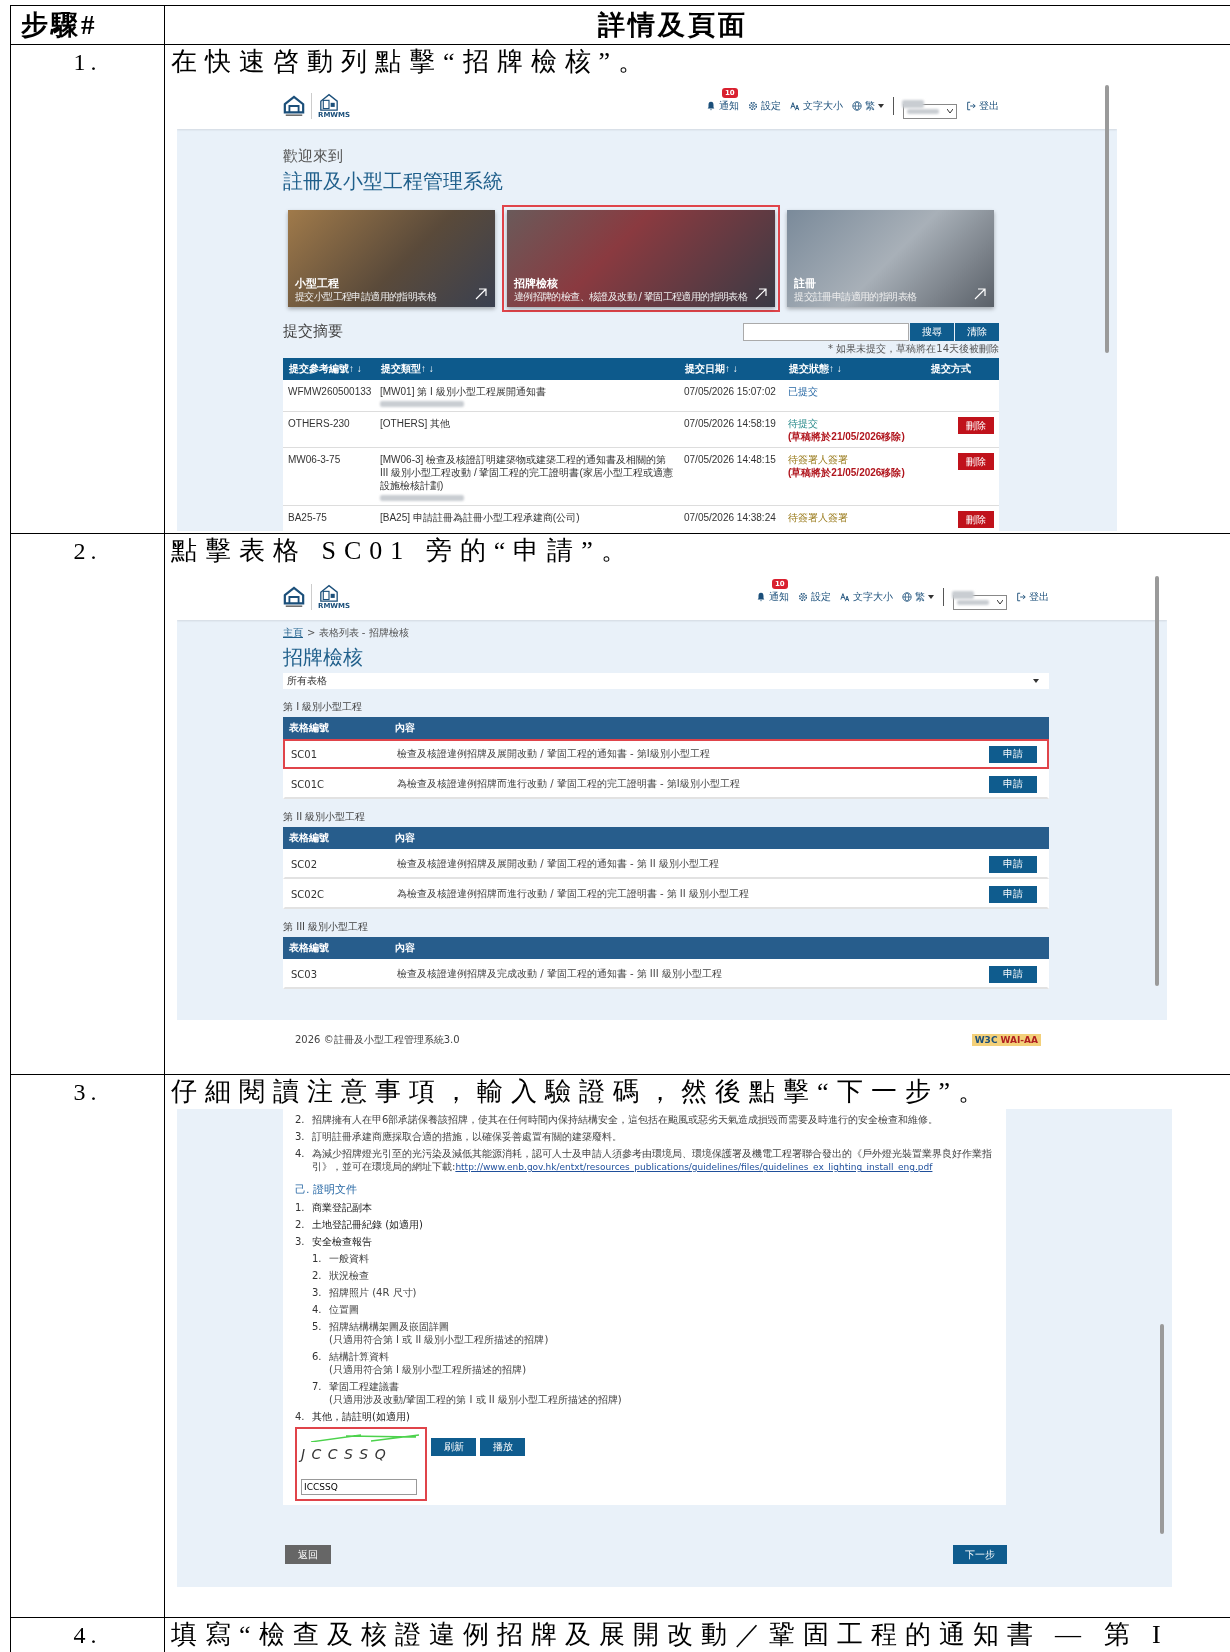 This screenshot has height=1652, width=1230. I want to click on play-button: 播放, so click(502, 1447).